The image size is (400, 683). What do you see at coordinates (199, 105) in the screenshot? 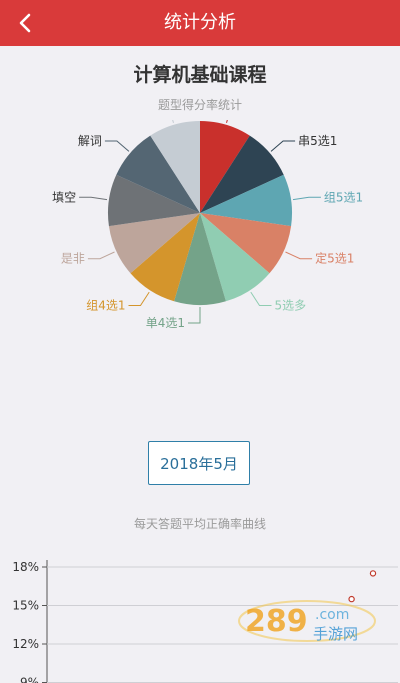
I see `pie-chart-subtitle: 题型得分率统计` at bounding box center [199, 105].